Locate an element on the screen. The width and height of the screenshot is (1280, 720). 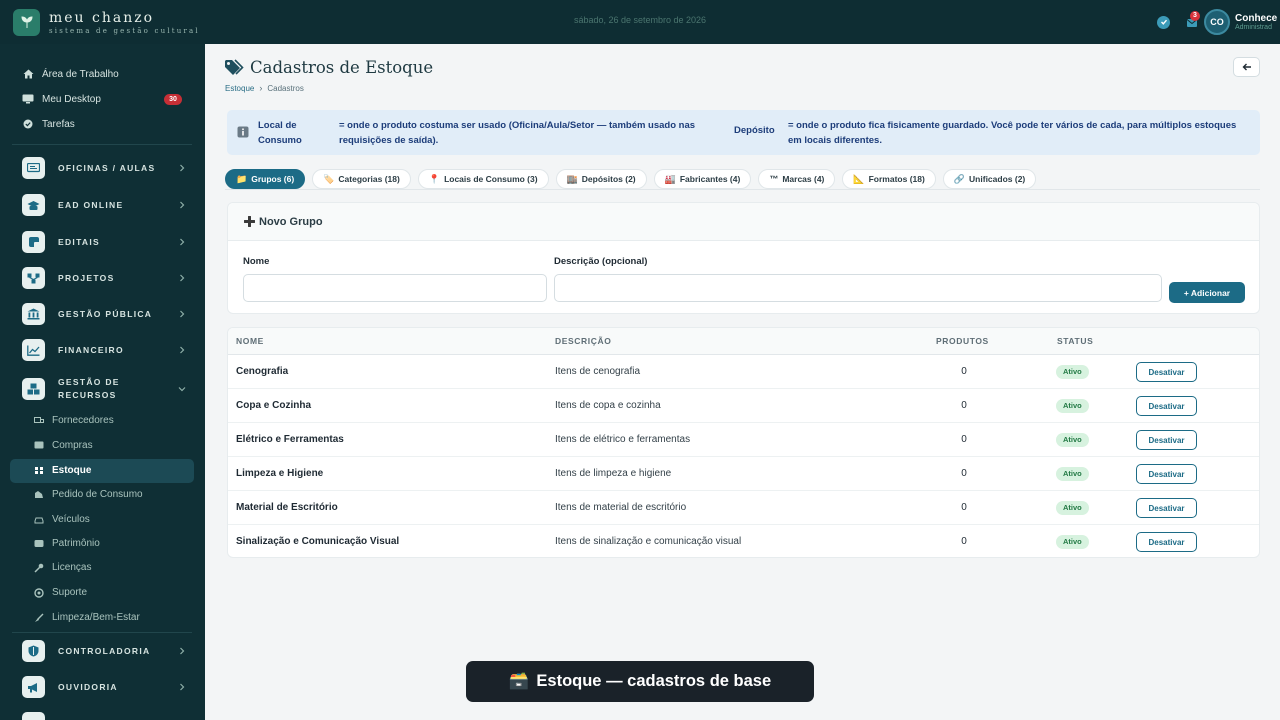
sidebar-section-gestao-publica: GESTÃO PÚBLICA is located at coordinates (106, 314).